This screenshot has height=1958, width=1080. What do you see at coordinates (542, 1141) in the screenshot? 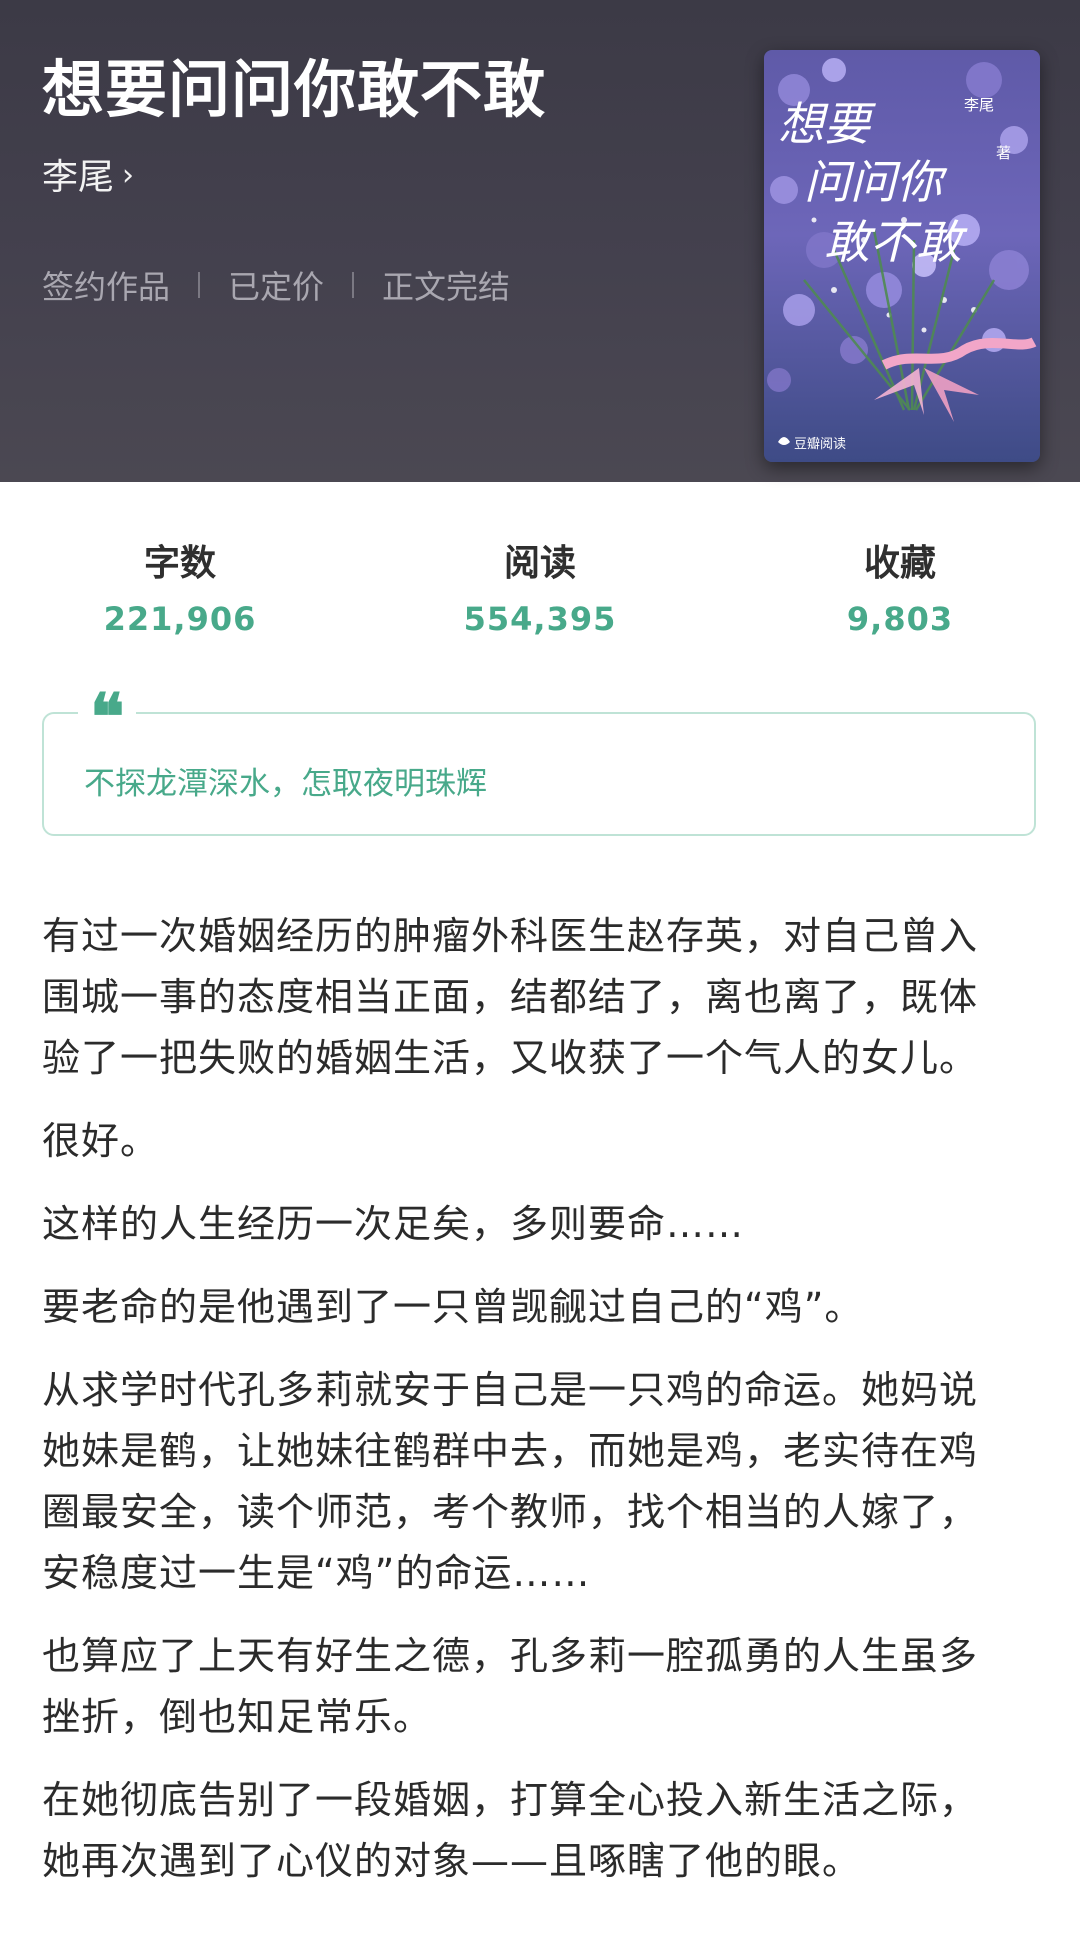
I see `synopsis-paragraph: 很好。` at bounding box center [542, 1141].